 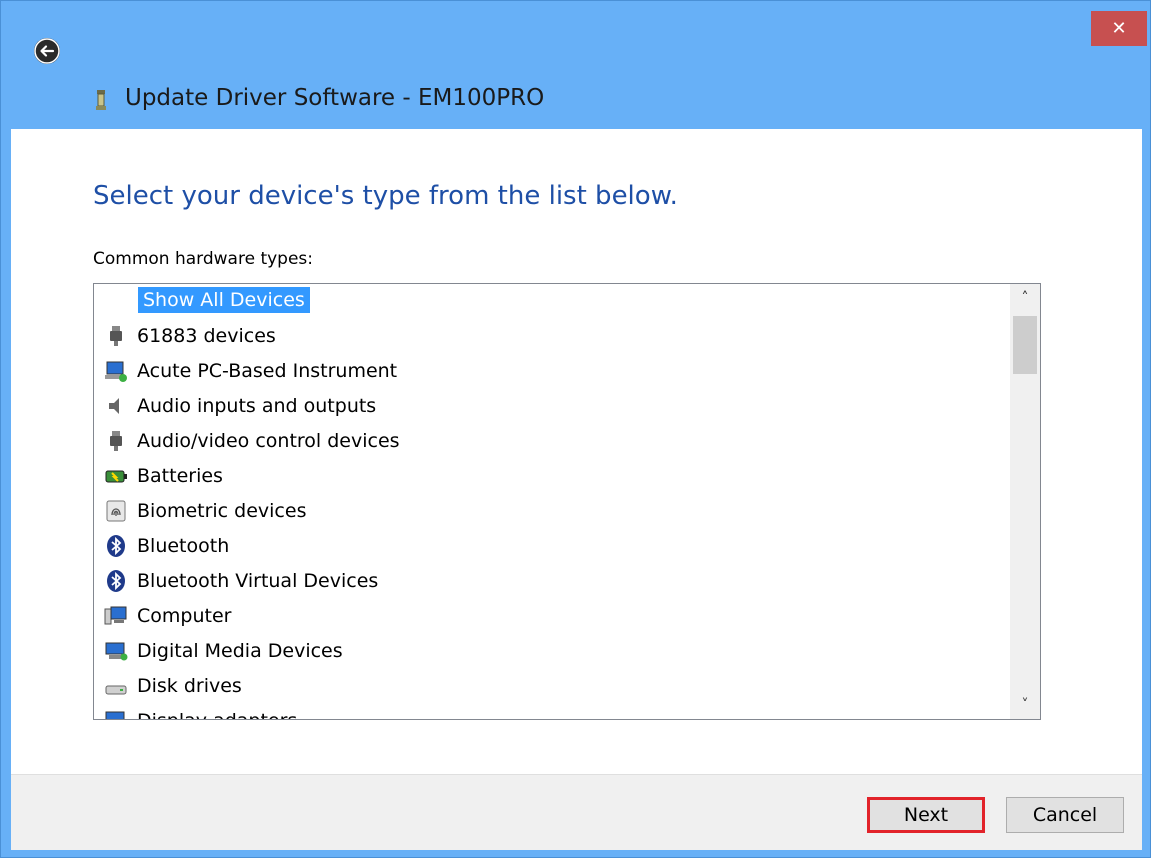 What do you see at coordinates (224, 300) in the screenshot?
I see `list-item-label: Show All Devices` at bounding box center [224, 300].